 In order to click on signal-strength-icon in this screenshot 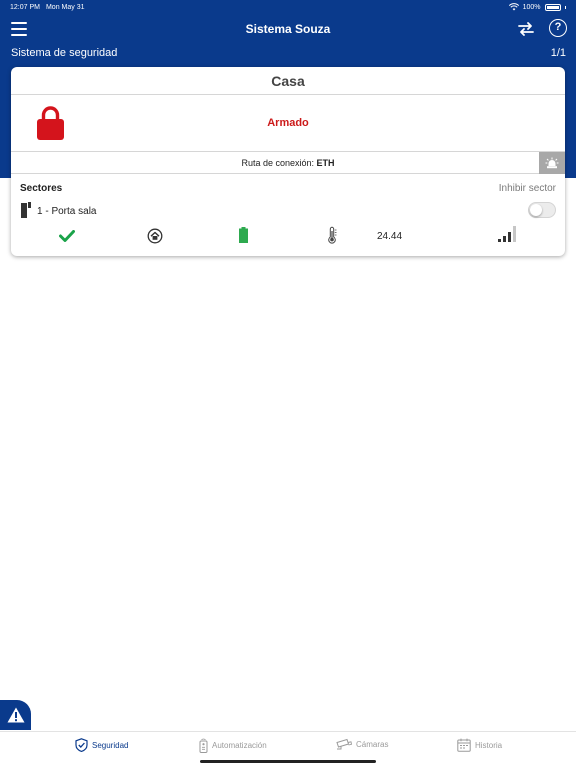, I will do `click(507, 234)`.